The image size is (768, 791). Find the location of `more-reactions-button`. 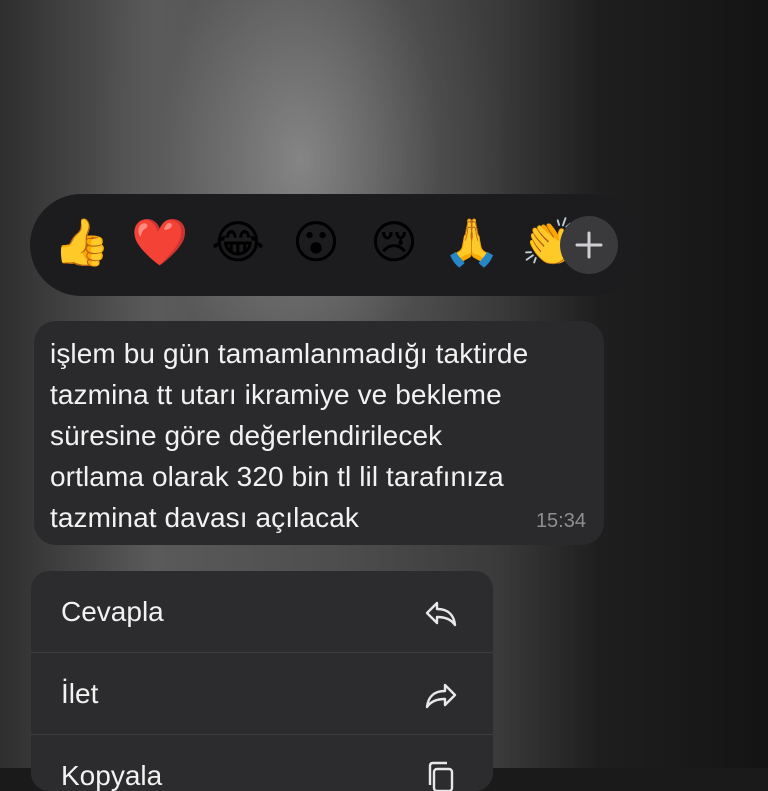

more-reactions-button is located at coordinates (589, 245).